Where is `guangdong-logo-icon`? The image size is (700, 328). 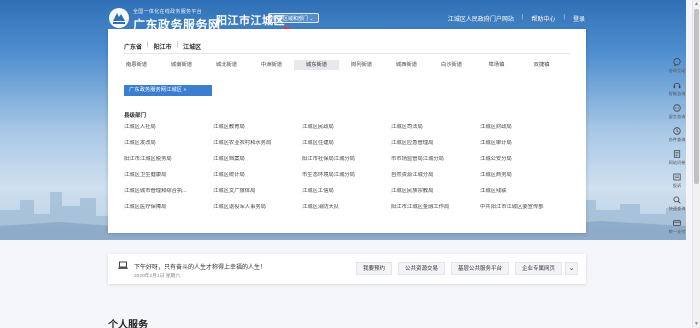 guangdong-logo-icon is located at coordinates (119, 18).